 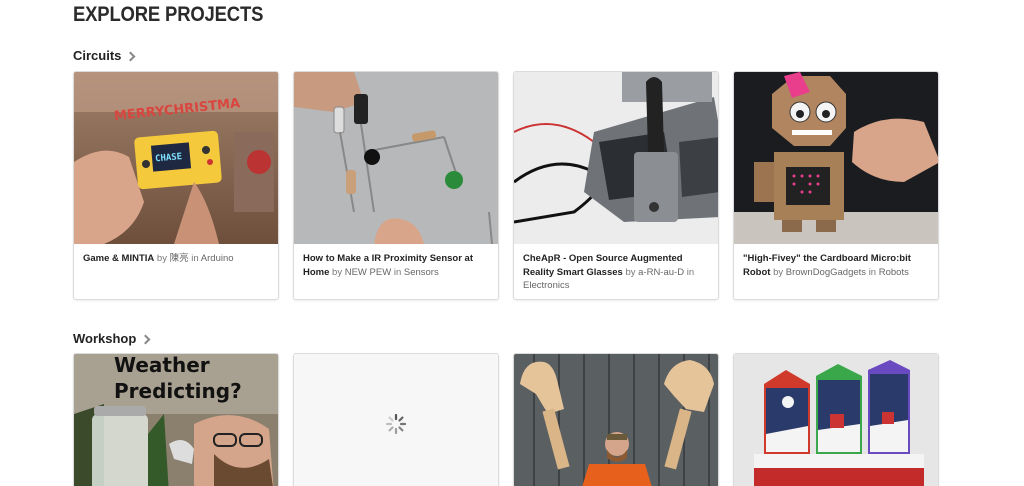 I want to click on project-thumbnail: MERRYCHRISTMA CHASE, so click(x=176, y=158).